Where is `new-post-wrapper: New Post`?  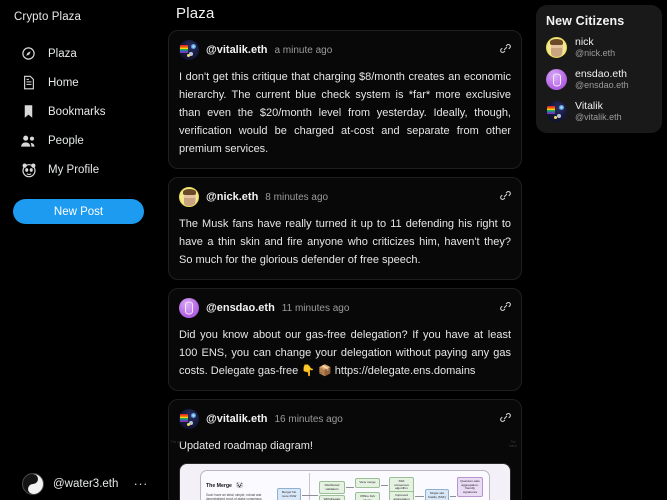 new-post-wrapper: New Post is located at coordinates (80, 204).